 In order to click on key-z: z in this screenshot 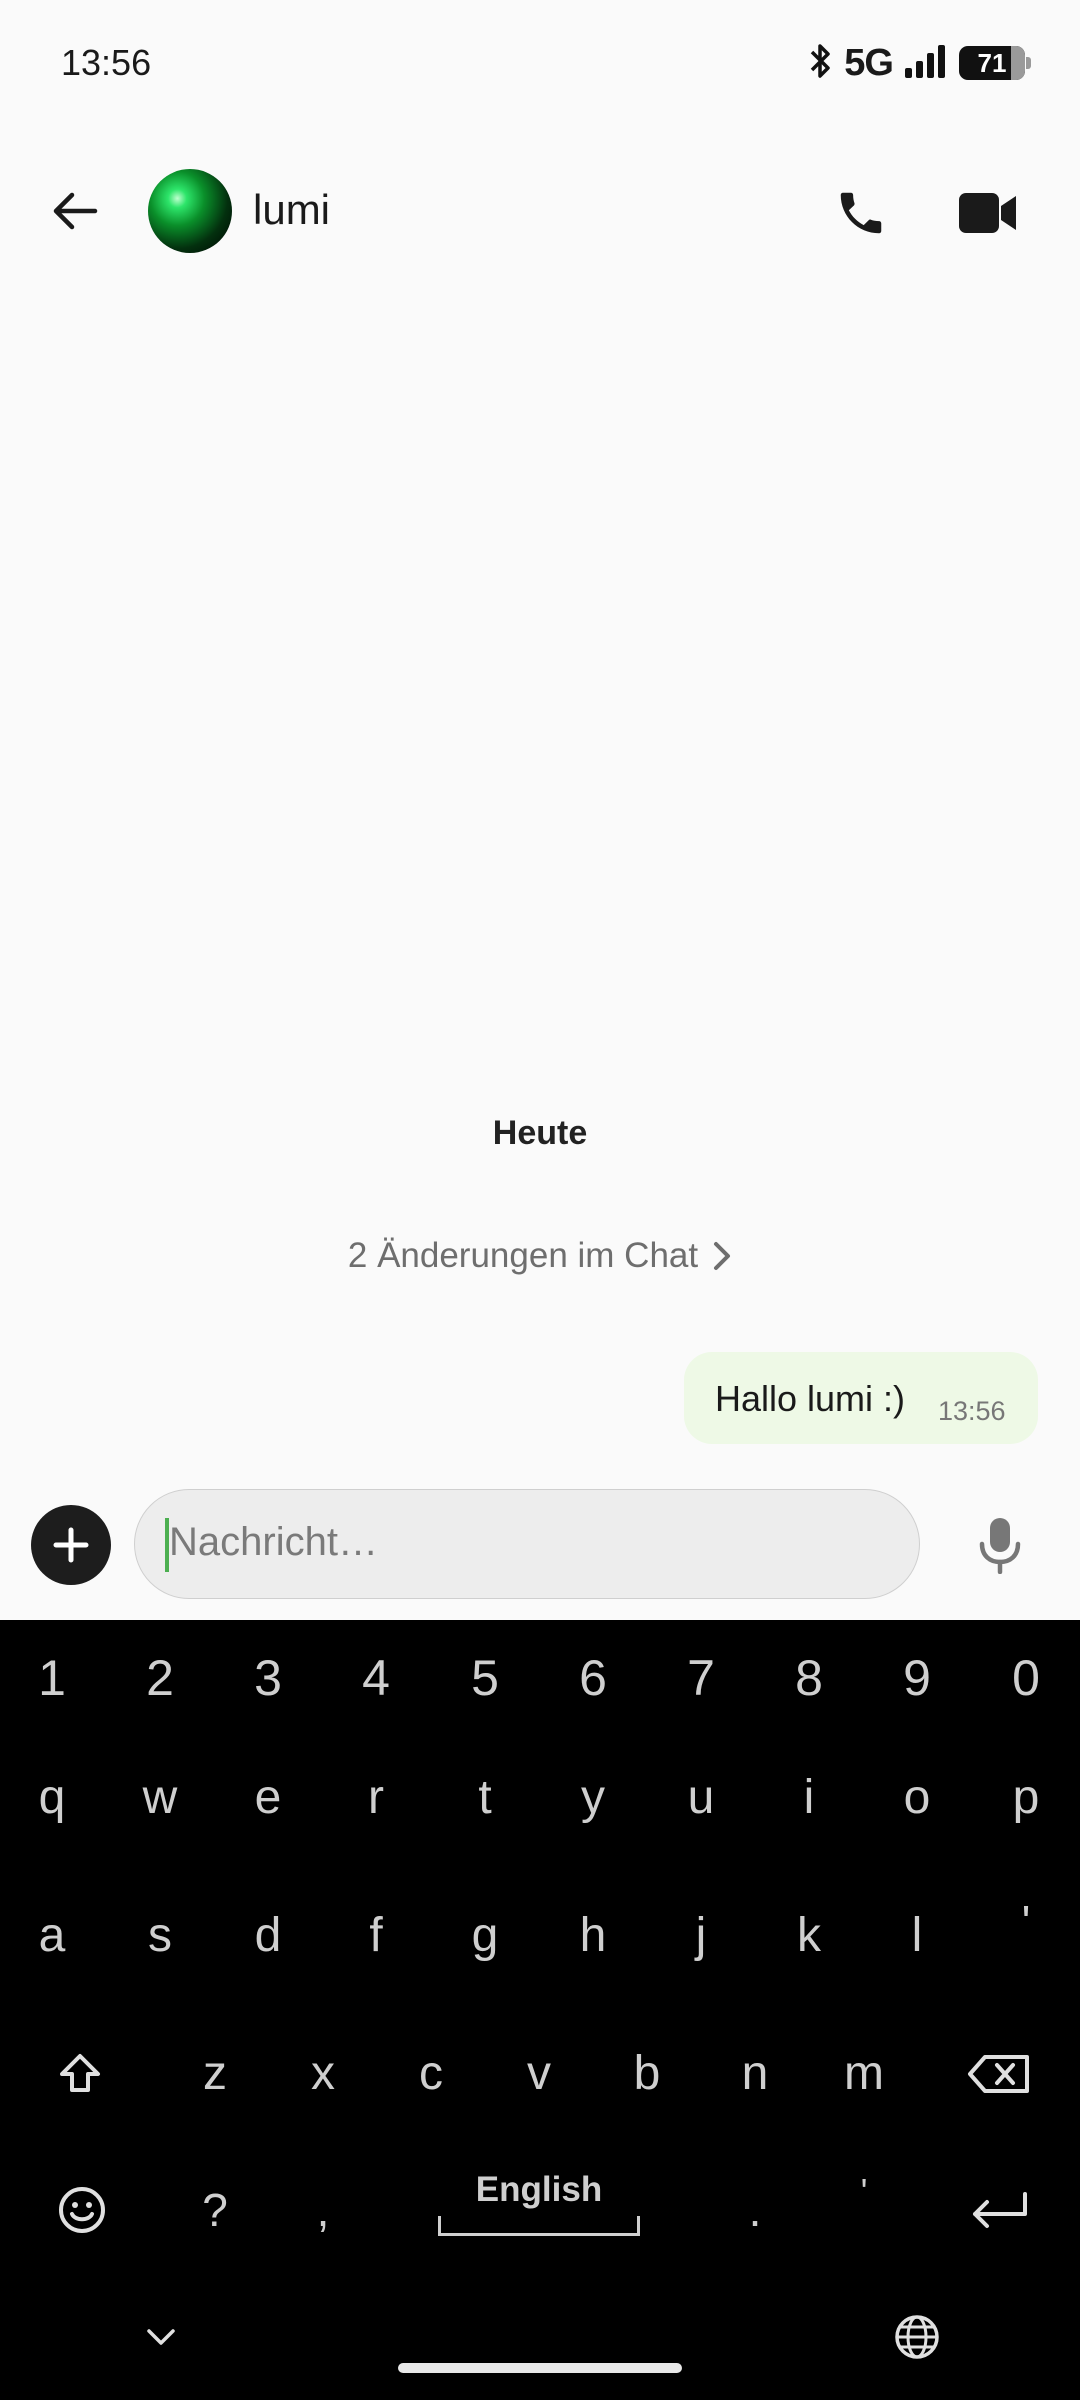, I will do `click(215, 2074)`.